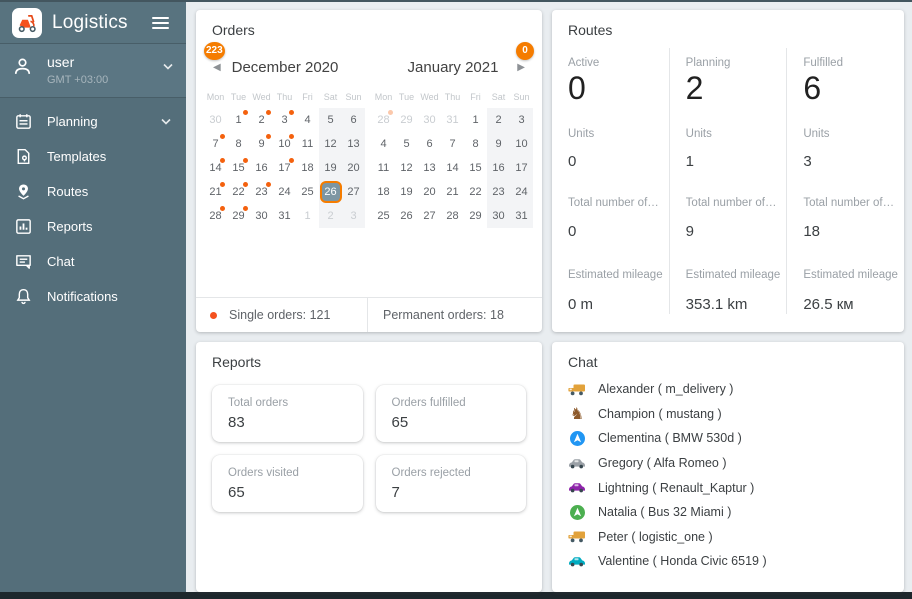 Image resolution: width=912 pixels, height=599 pixels. Describe the element at coordinates (728, 438) in the screenshot. I see `chat-contact: Clementina ( BMW 530d )` at that location.